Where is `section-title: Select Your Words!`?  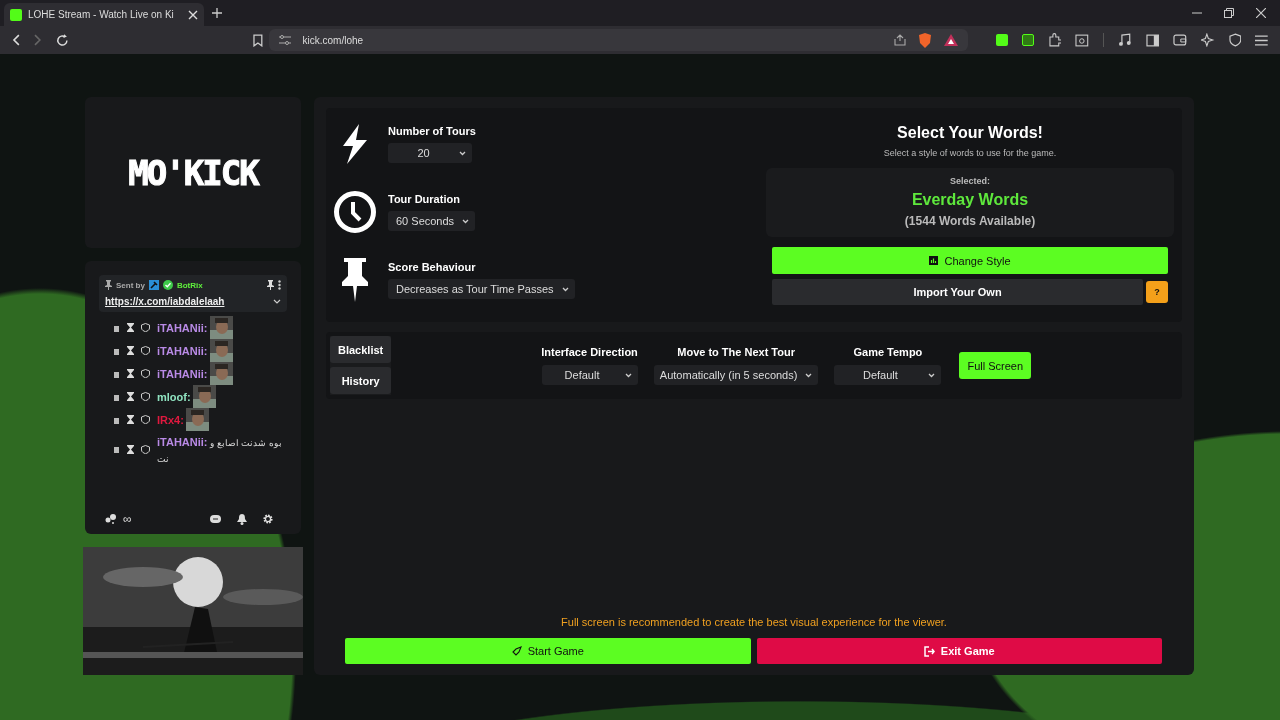 section-title: Select Your Words! is located at coordinates (970, 133).